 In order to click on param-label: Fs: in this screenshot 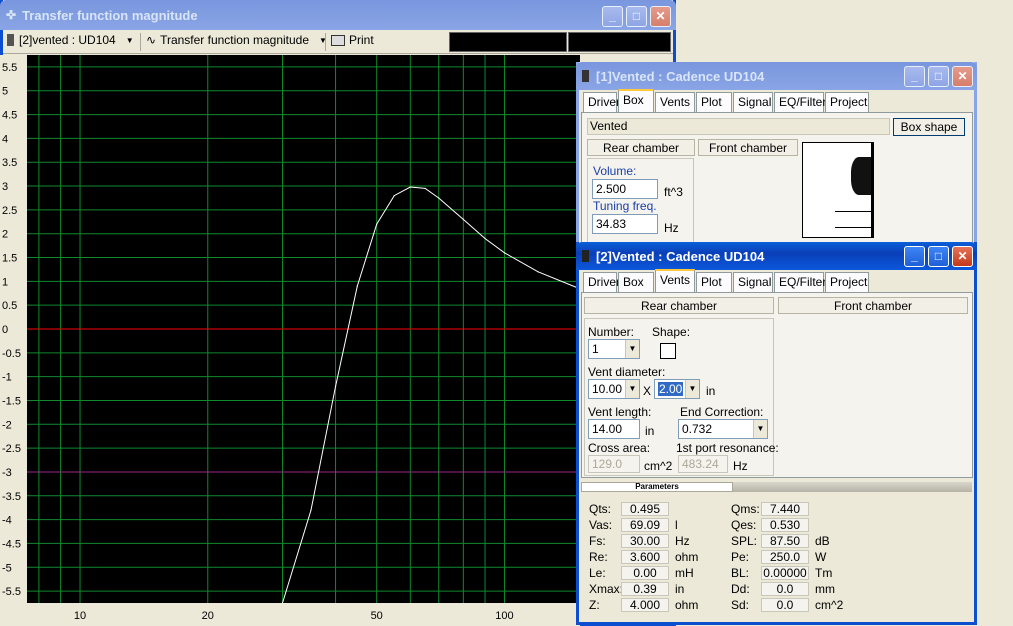, I will do `click(597, 541)`.